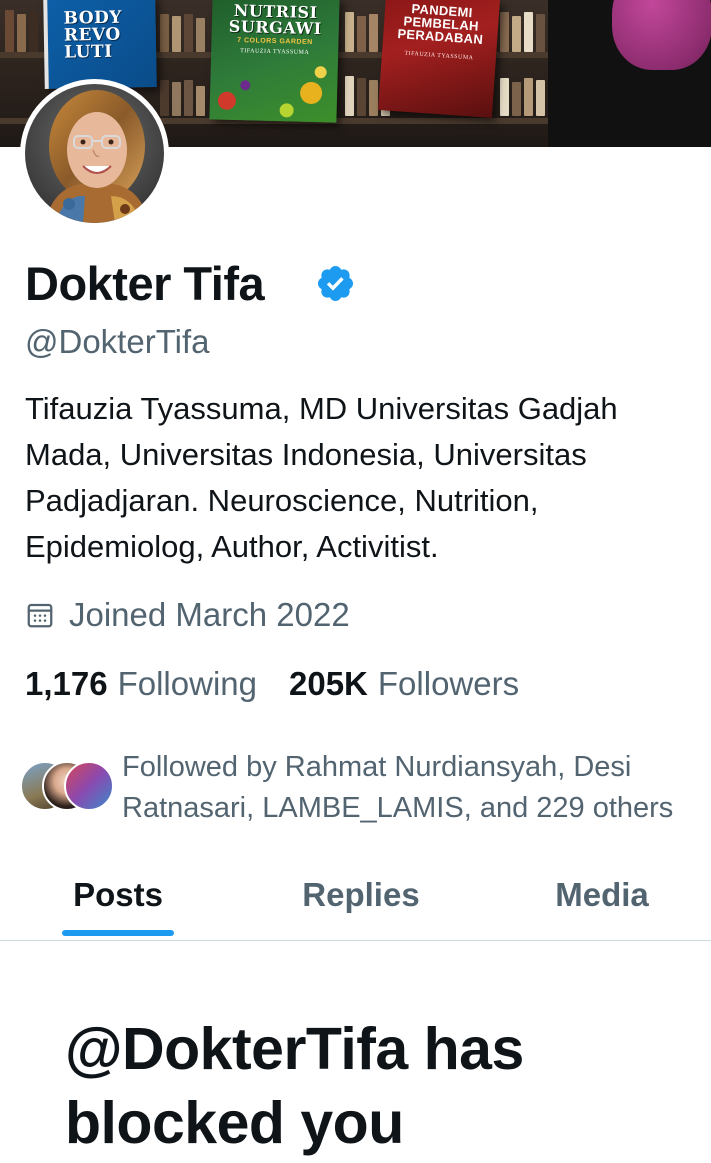  I want to click on avatar-photo, so click(94, 153).